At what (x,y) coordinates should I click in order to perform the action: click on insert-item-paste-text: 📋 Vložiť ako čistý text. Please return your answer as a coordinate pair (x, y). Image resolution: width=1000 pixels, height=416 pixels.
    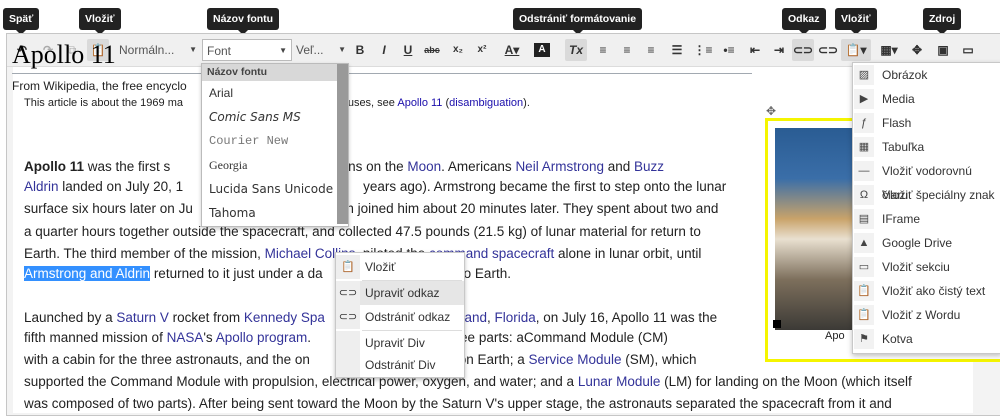
    Looking at the image, I should click on (926, 291).